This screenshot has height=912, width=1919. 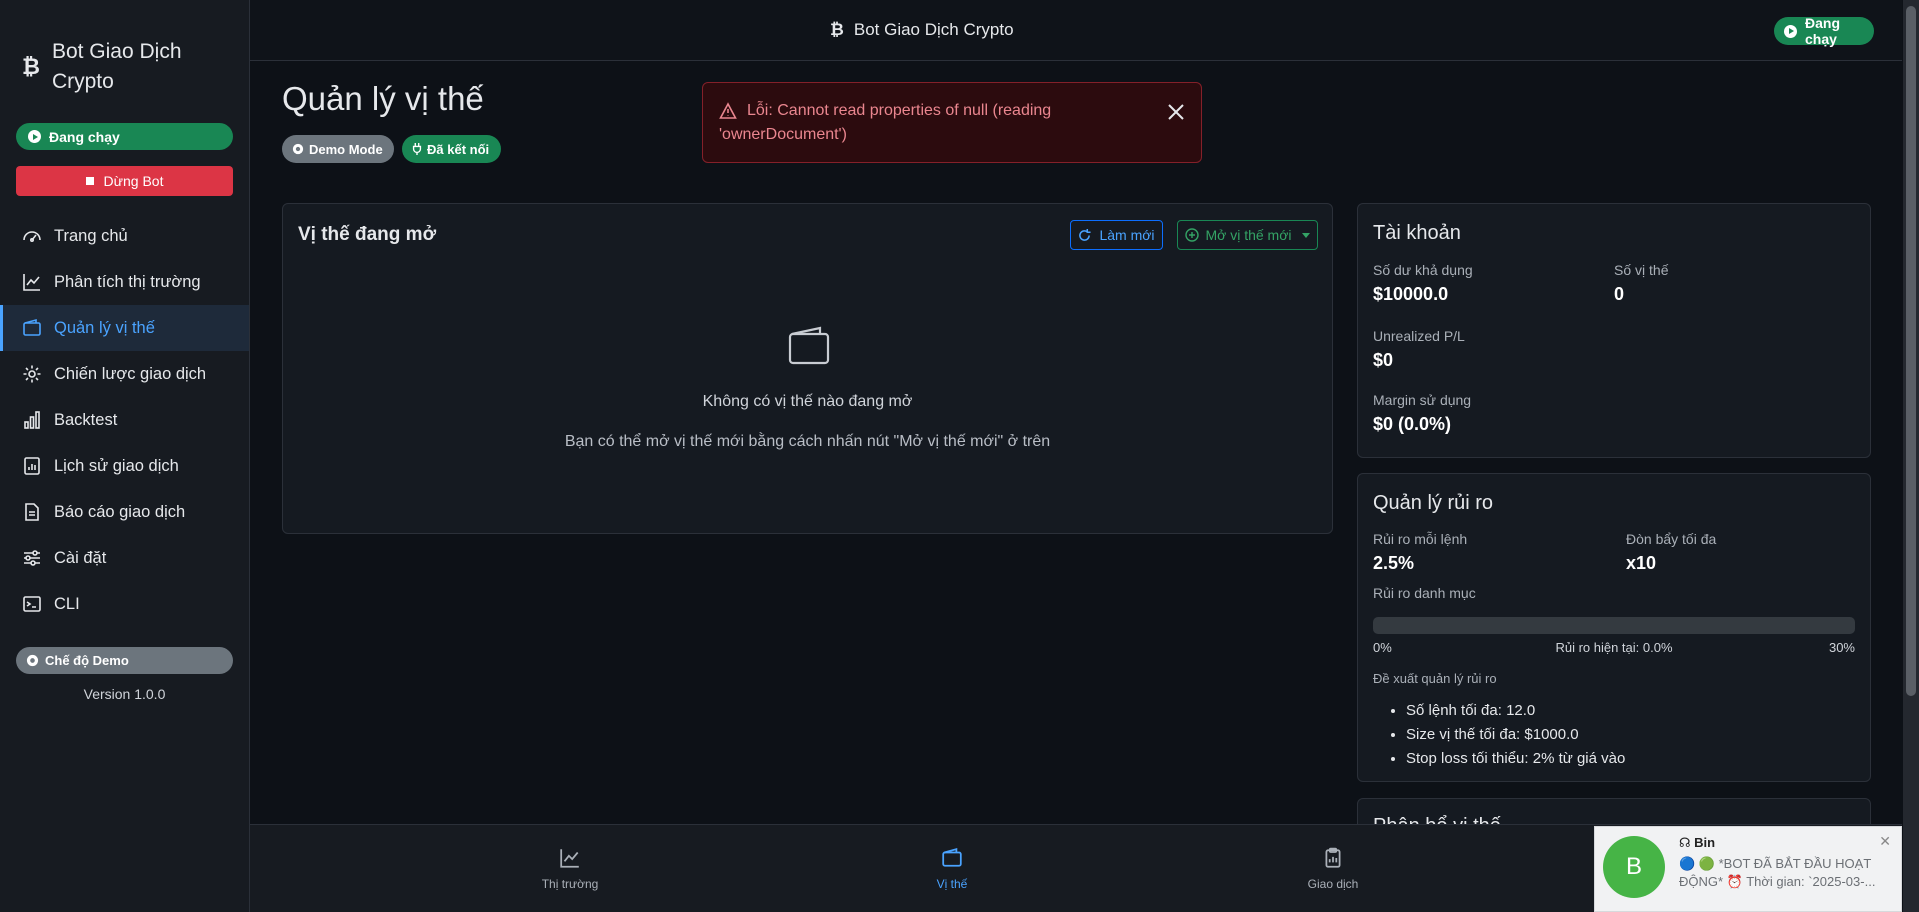 I want to click on warning-icon, so click(x=728, y=110).